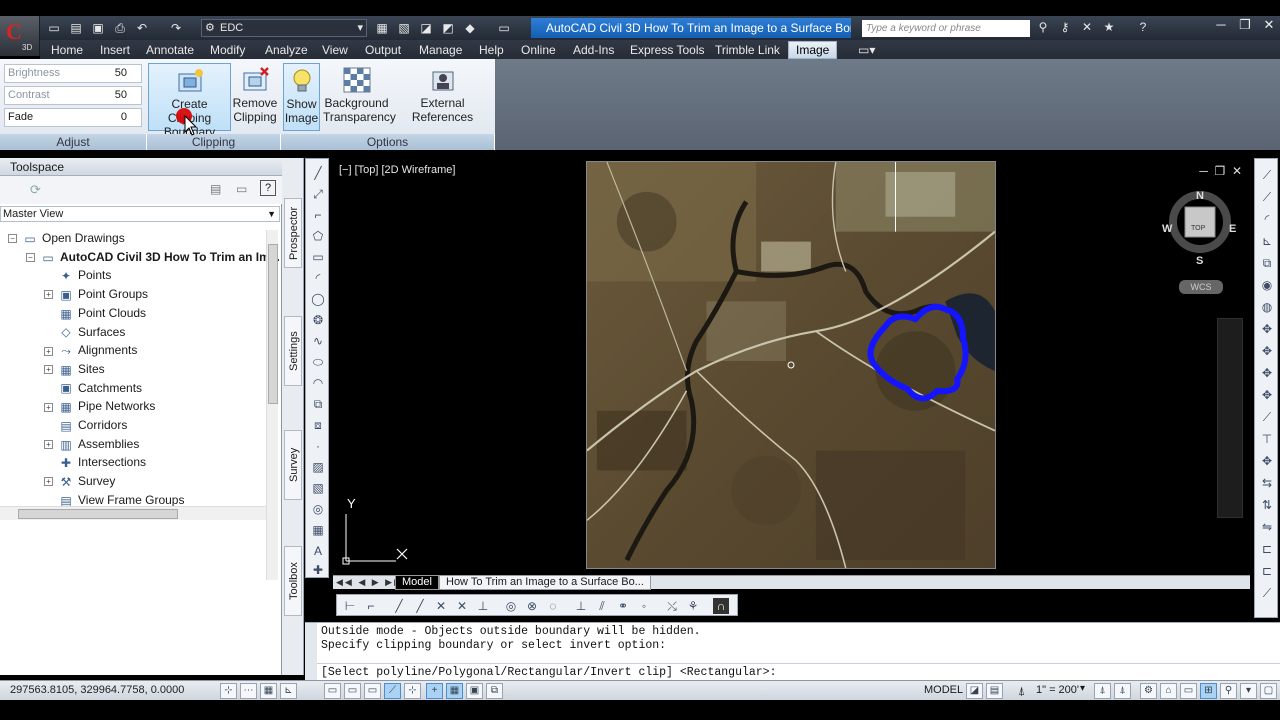  I want to click on polar-tracking-icon: ▭, so click(332, 691).